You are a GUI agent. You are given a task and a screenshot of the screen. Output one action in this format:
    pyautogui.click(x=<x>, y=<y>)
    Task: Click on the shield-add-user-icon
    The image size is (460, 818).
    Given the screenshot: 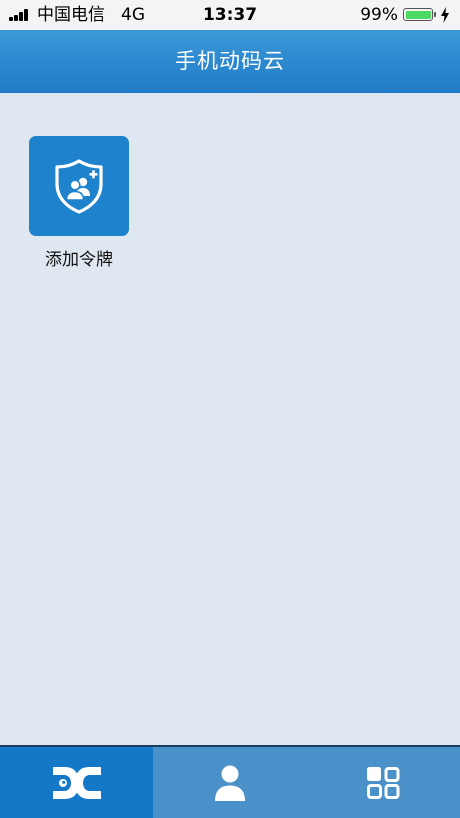 What is the action you would take?
    pyautogui.click(x=79, y=186)
    